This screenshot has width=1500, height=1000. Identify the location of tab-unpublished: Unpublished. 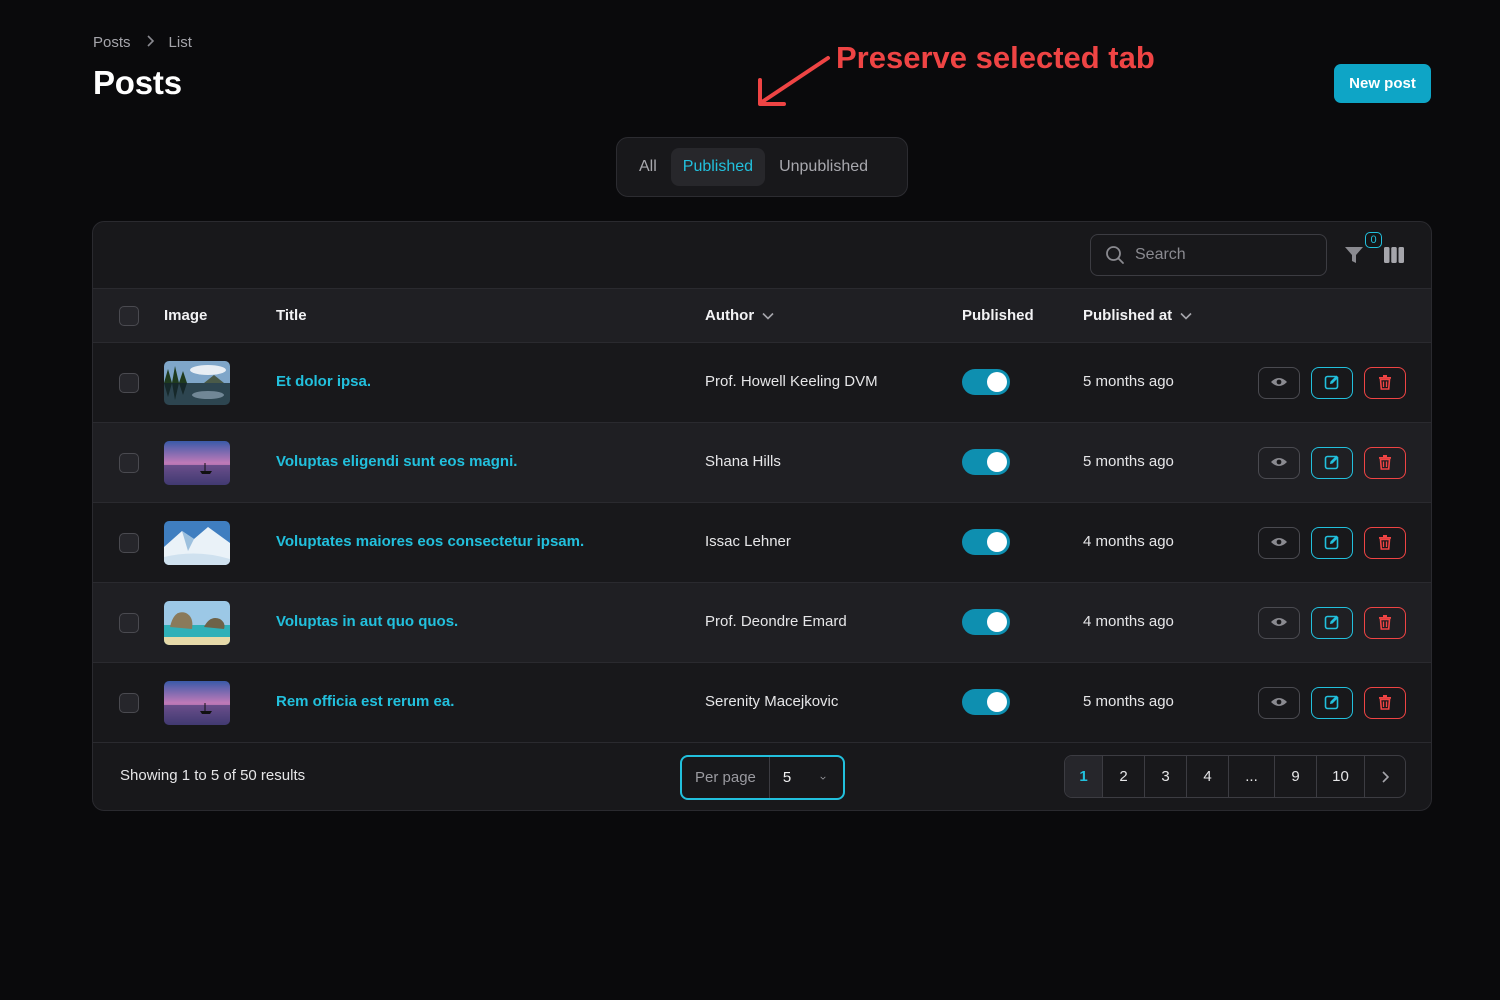
(823, 167).